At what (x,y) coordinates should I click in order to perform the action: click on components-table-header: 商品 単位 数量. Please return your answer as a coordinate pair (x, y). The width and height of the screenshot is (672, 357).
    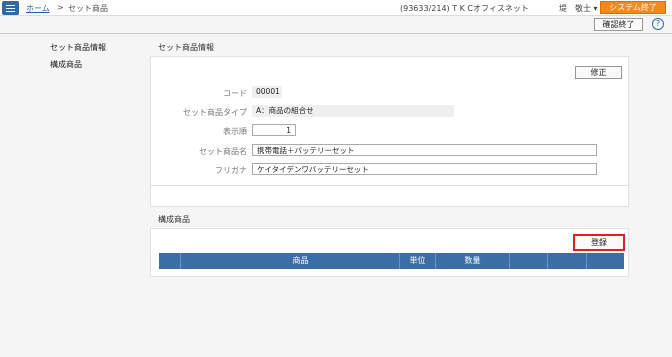
    Looking at the image, I should click on (391, 261).